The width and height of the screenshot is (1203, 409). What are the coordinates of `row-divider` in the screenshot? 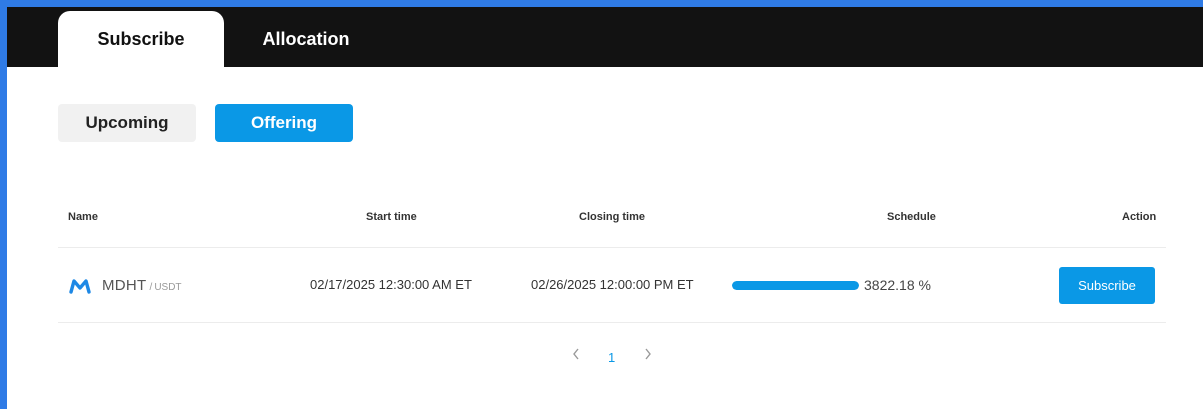 It's located at (612, 322).